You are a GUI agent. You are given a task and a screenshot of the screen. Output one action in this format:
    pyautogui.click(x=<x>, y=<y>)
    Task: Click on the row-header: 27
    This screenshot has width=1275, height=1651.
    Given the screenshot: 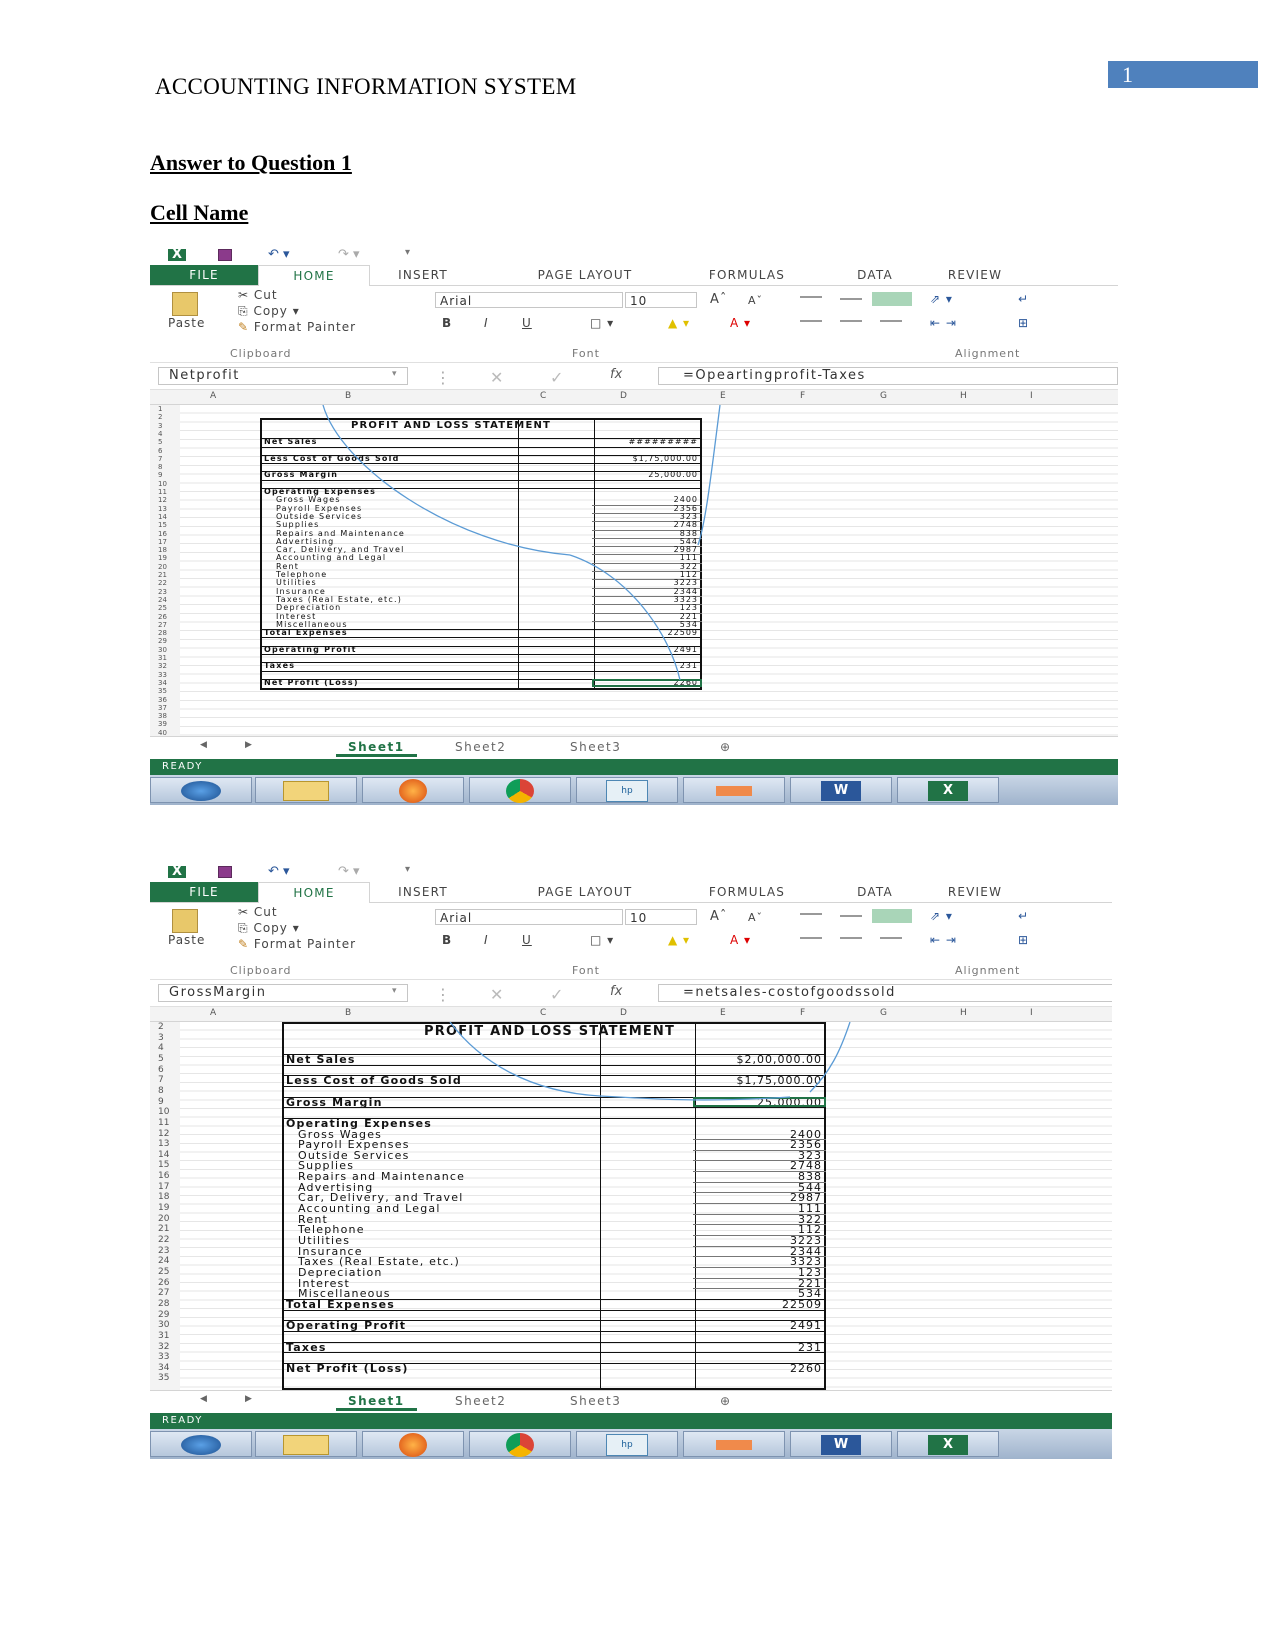 What is the action you would take?
    pyautogui.click(x=163, y=1293)
    